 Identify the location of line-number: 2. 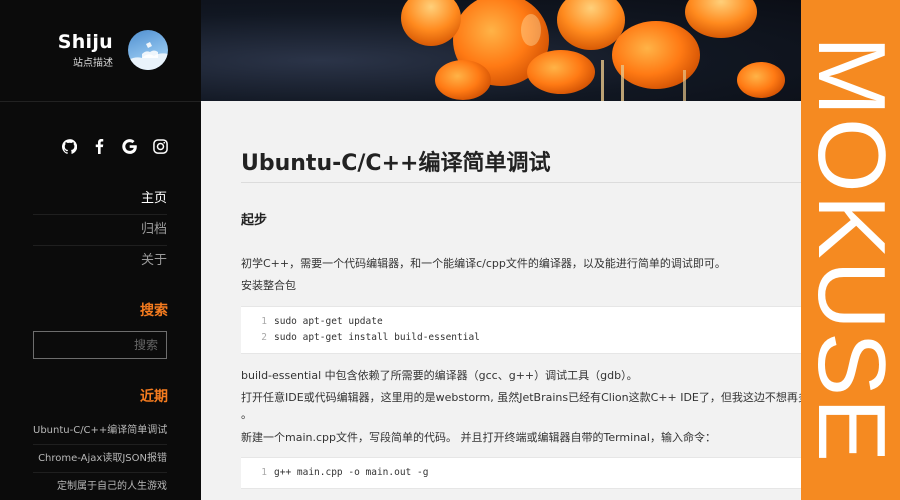
(264, 337).